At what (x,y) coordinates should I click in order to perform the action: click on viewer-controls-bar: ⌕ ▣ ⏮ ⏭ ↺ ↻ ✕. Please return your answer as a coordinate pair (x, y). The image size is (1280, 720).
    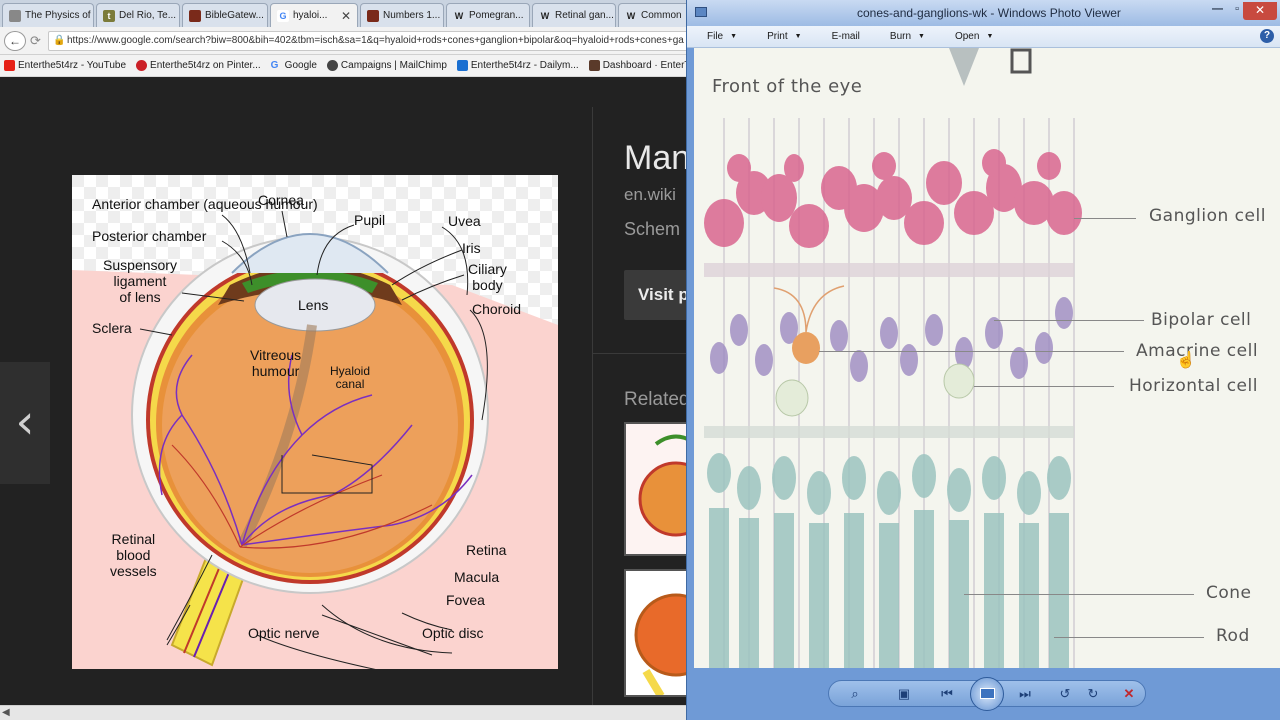
    Looking at the image, I should click on (983, 694).